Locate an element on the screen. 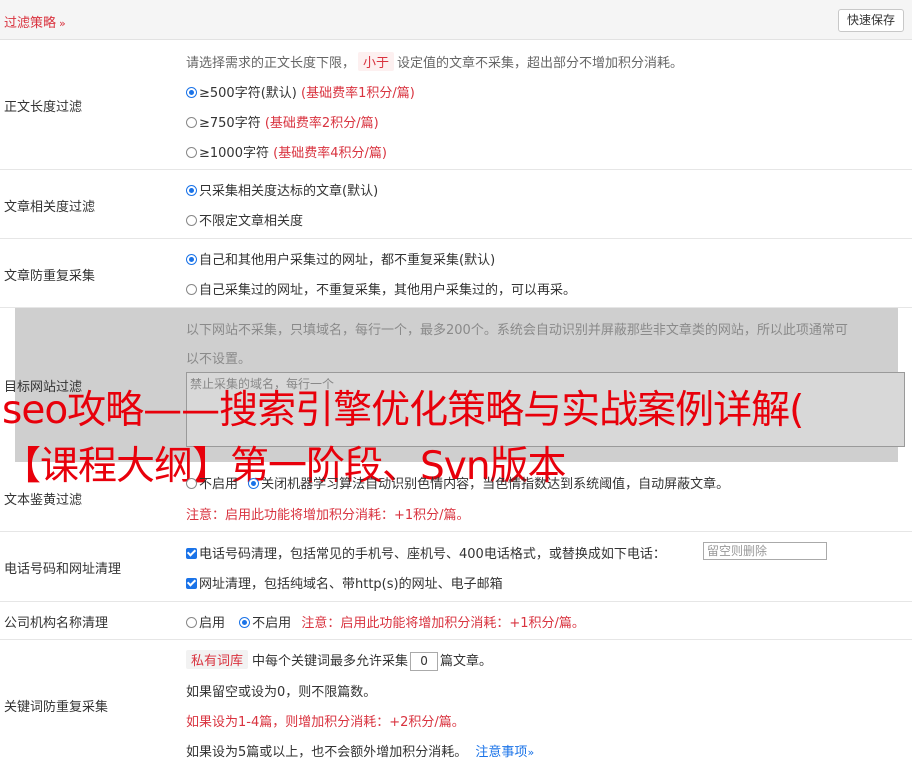 This screenshot has height=768, width=912. length-filter-desc: 请选择需求的正文长度下限， 小于 设定值的文章不采集，超出部分不增加积分消耗。 is located at coordinates (434, 61).